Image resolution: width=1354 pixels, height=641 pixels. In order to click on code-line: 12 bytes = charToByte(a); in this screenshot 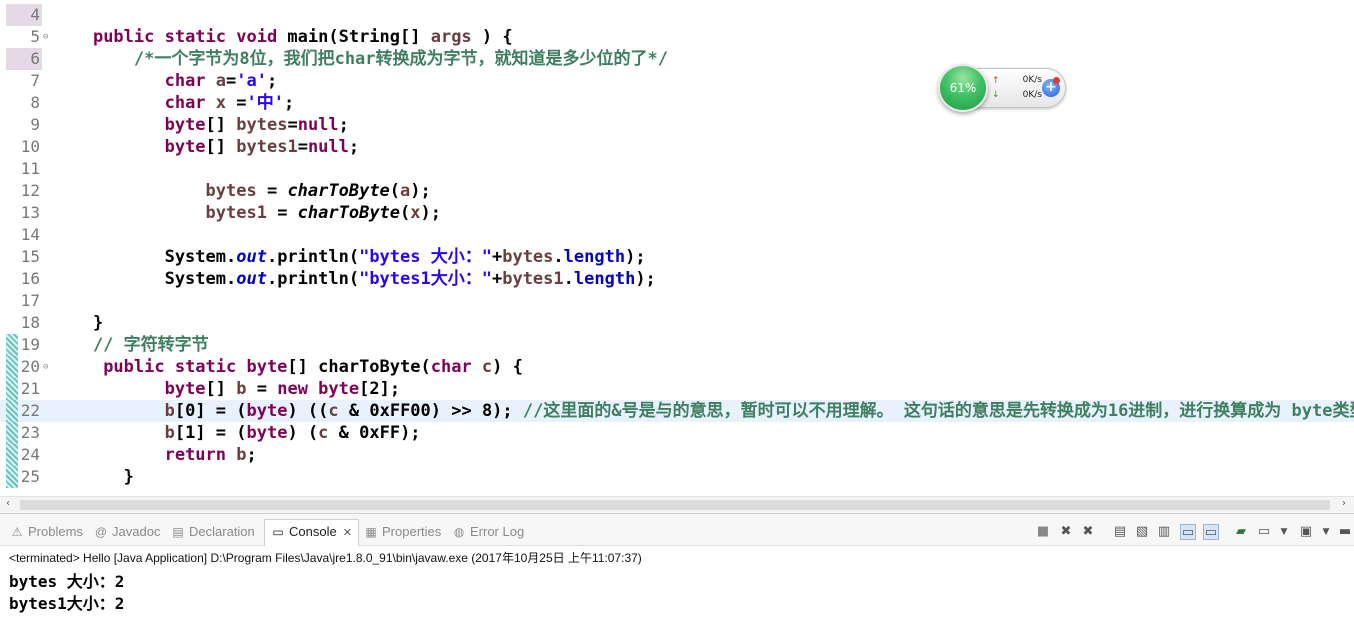, I will do `click(677, 191)`.